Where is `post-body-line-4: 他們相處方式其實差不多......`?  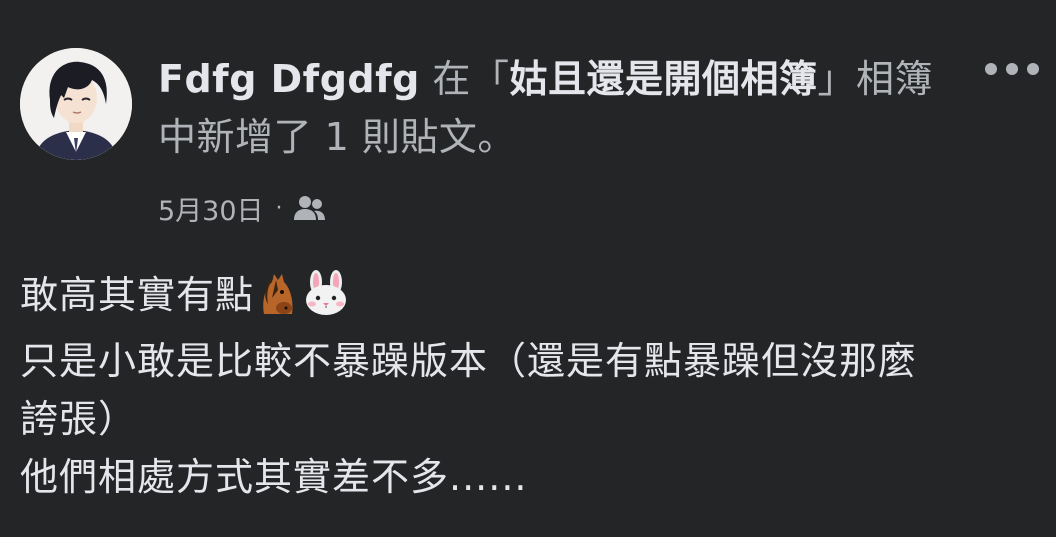 post-body-line-4: 他們相處方式其實差不多...... is located at coordinates (274, 477).